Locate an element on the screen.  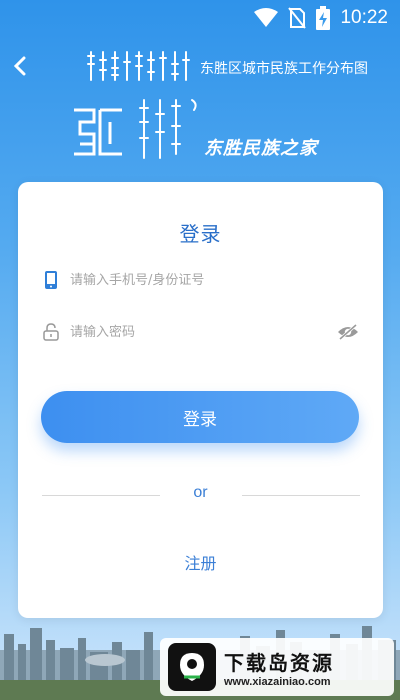
login-title: 登录 is located at coordinates (200, 234).